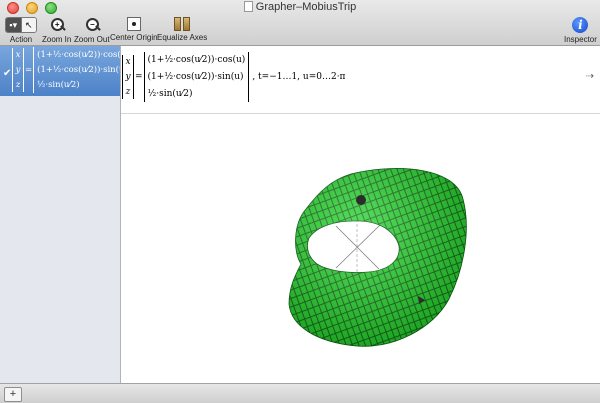 The height and width of the screenshot is (403, 600). I want to click on window-title: Grapher–MobiusTrip, so click(300, 7).